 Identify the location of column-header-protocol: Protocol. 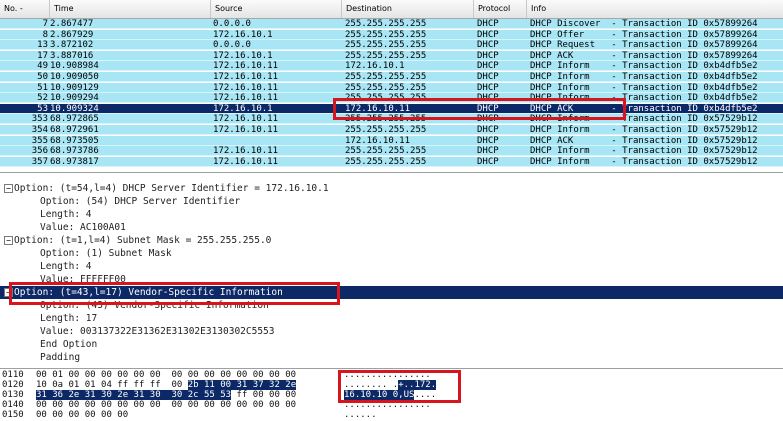
(500, 9).